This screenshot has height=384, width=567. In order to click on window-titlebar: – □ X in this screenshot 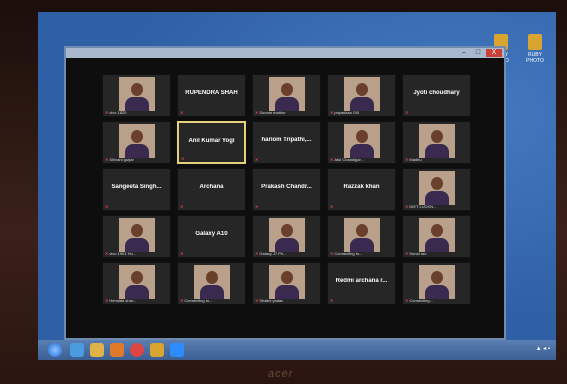, I will do `click(285, 53)`.